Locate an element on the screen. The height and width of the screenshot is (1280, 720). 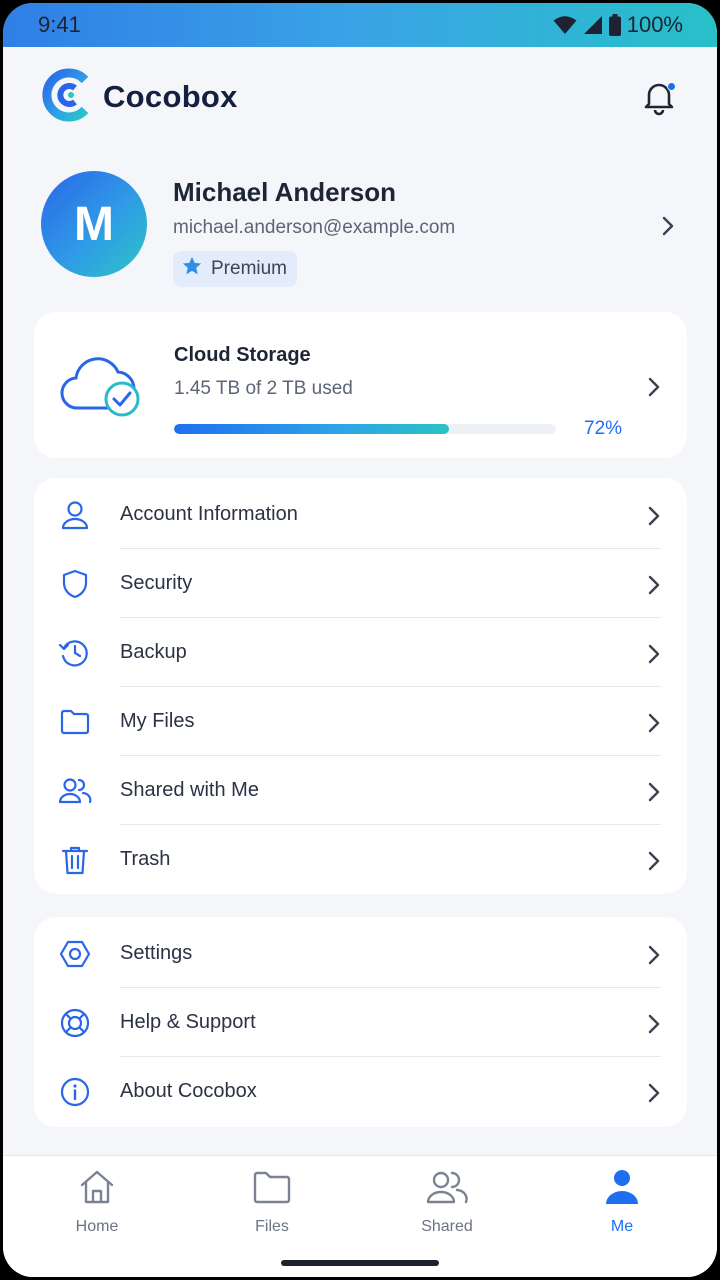
lifebuoy-icon is located at coordinates (75, 1023).